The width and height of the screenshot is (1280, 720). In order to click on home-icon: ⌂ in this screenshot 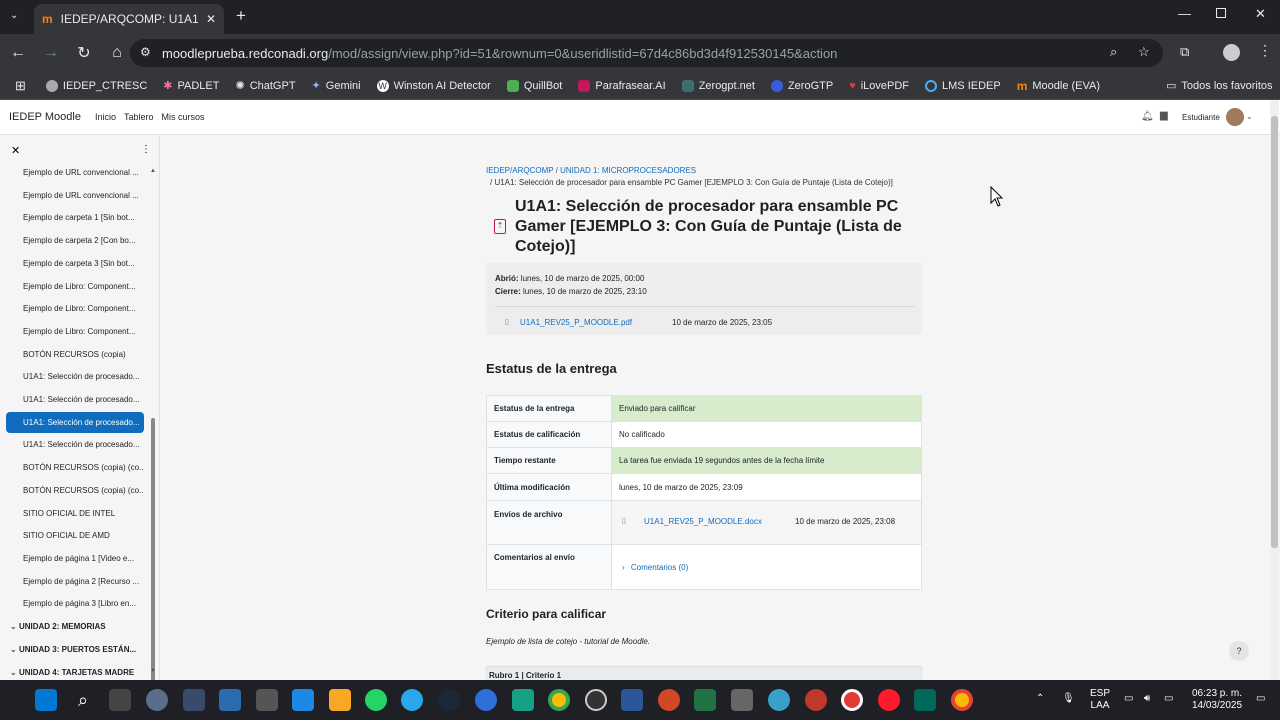, I will do `click(117, 53)`.